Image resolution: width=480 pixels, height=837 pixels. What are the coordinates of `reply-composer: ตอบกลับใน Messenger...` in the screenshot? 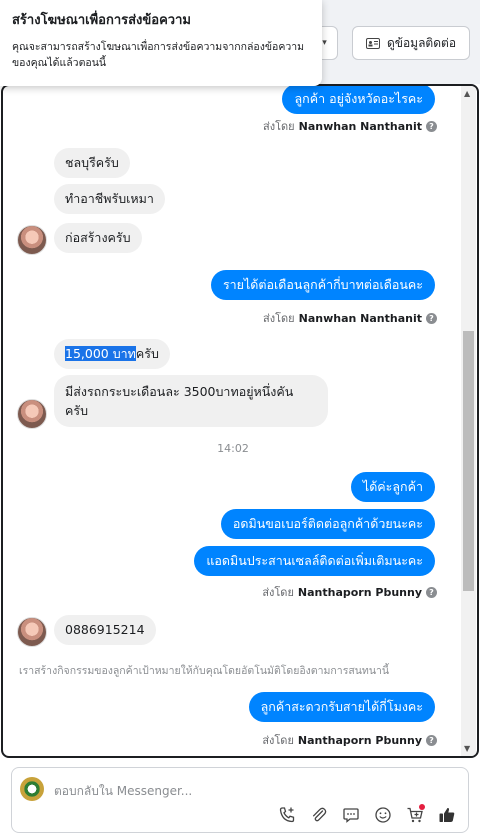 It's located at (240, 800).